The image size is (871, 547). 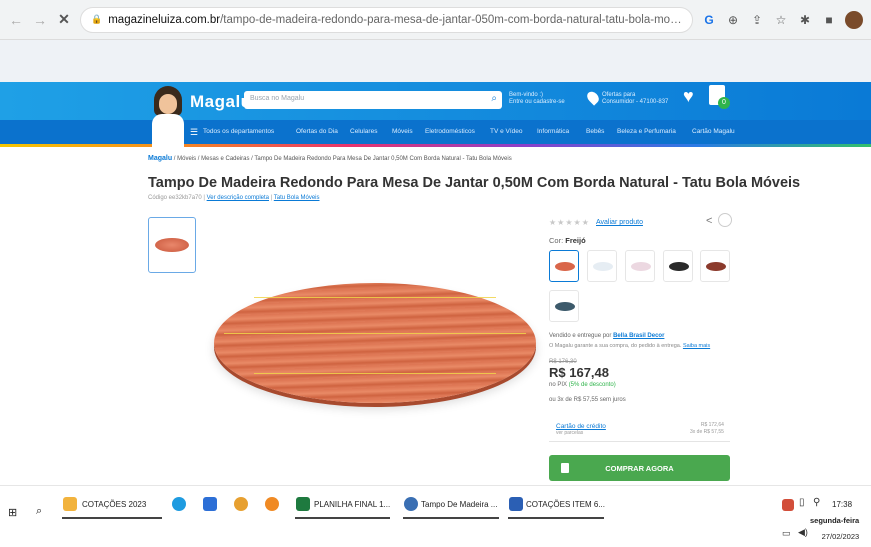 What do you see at coordinates (114, 504) in the screenshot?
I see `taskbar-item-cotacoes: COTAÇÕES 2023` at bounding box center [114, 504].